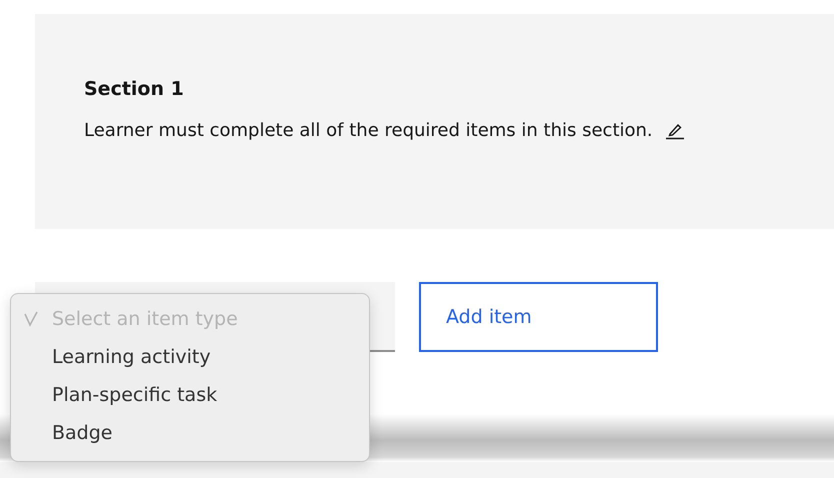  What do you see at coordinates (190, 395) in the screenshot?
I see `dropdown-option: Plan-specific task` at bounding box center [190, 395].